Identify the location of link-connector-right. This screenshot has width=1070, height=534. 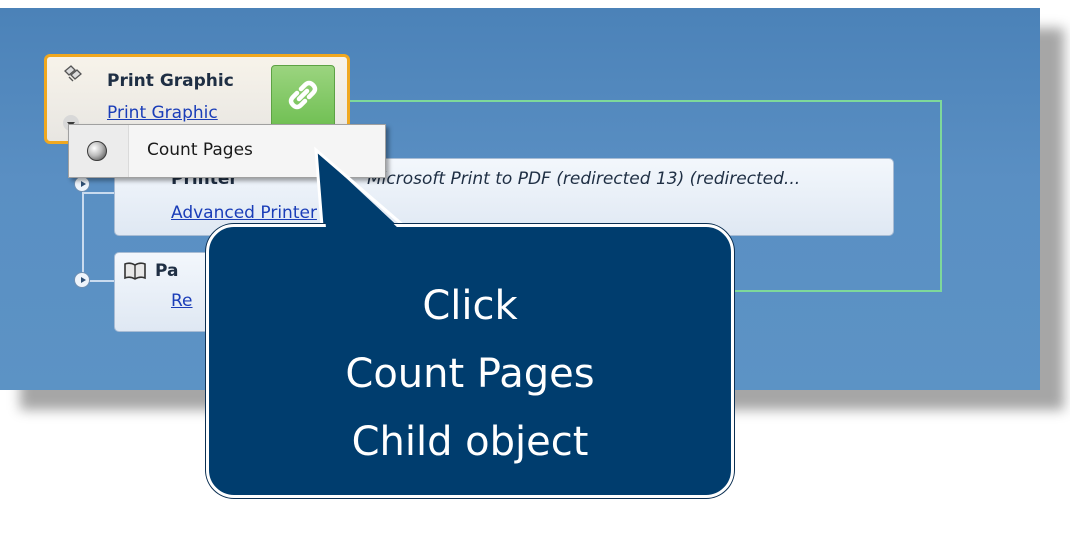
(941, 196).